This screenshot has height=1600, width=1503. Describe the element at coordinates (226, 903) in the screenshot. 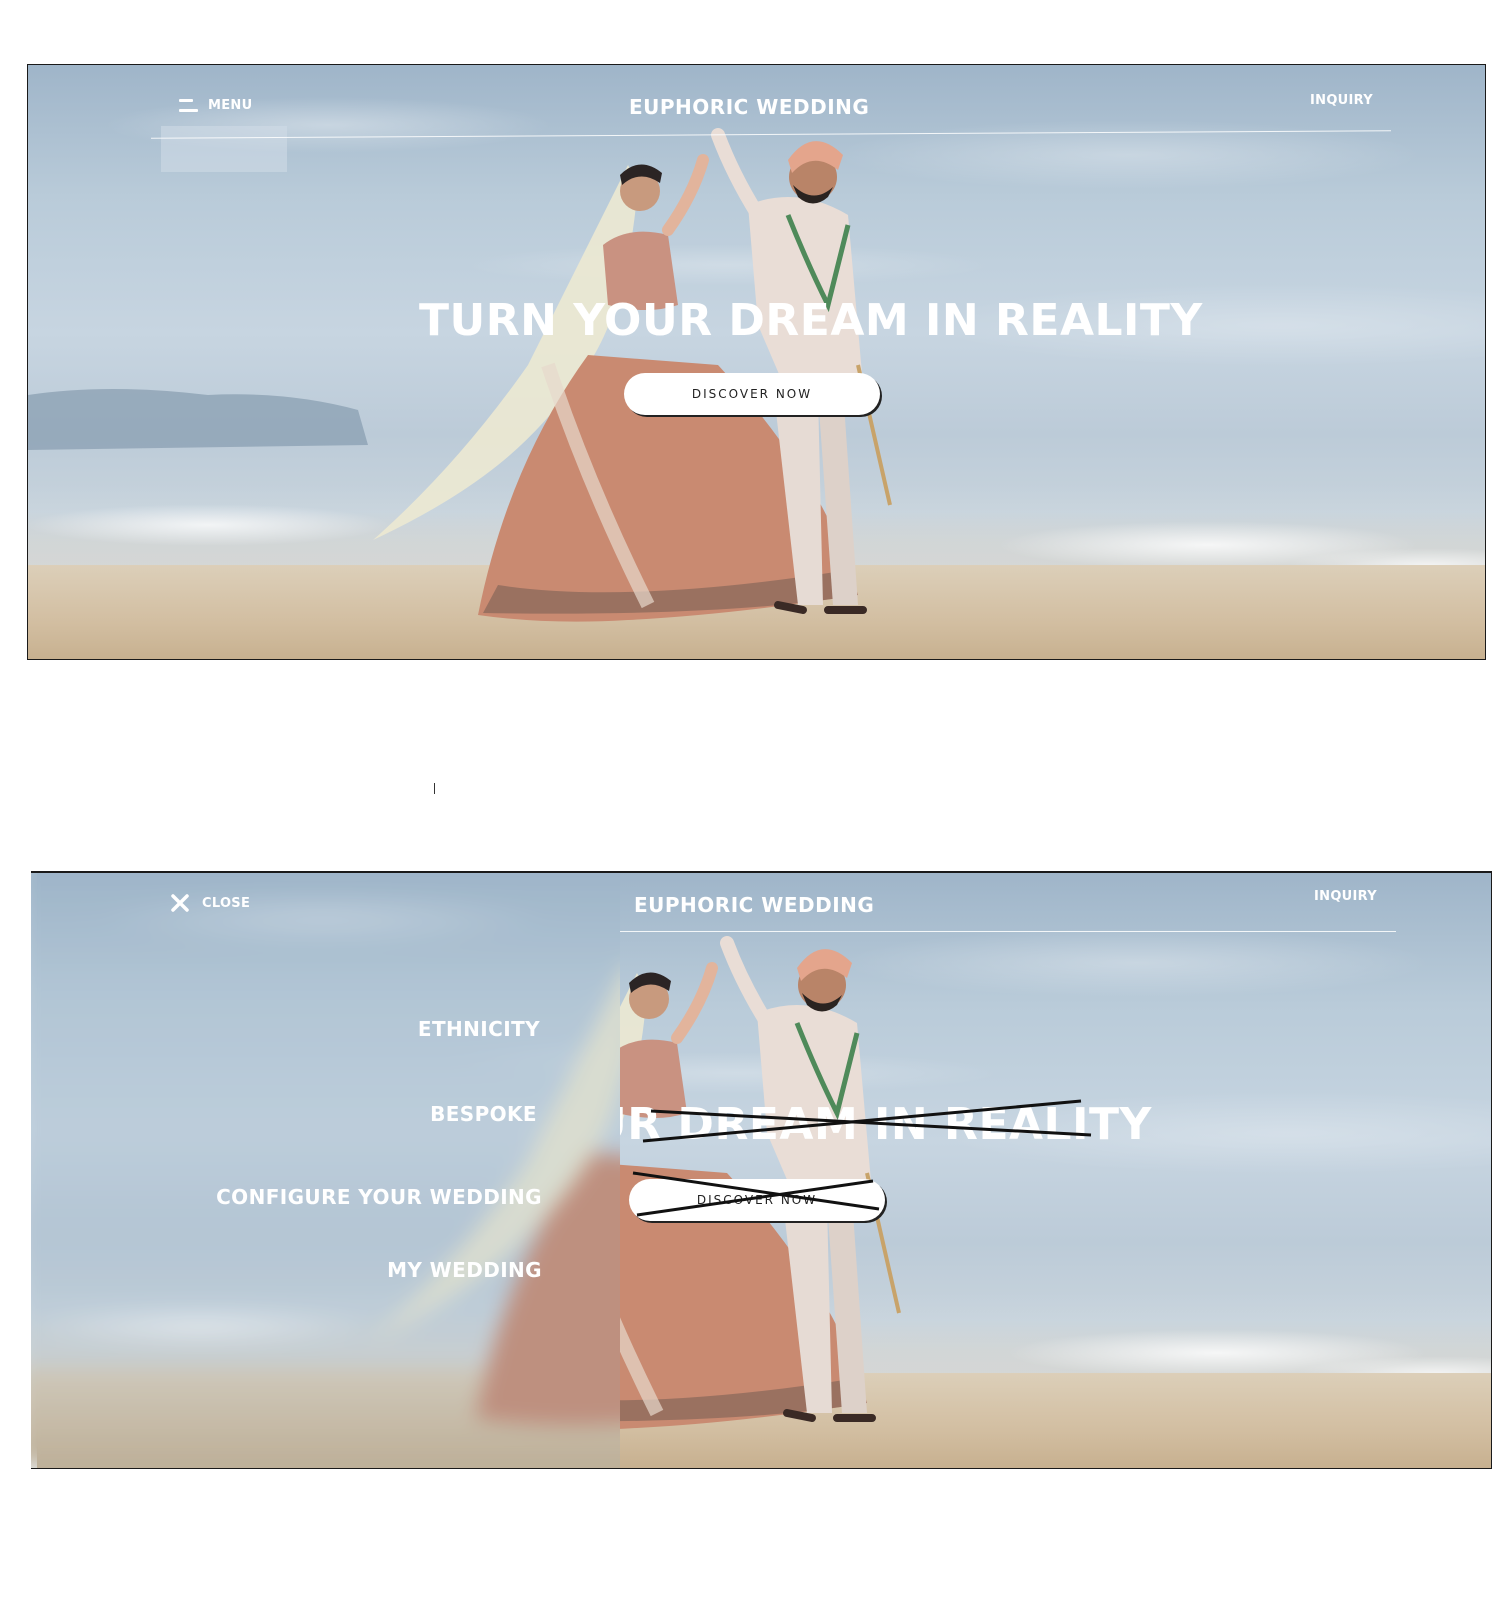

I see `close-label: CLOSE` at that location.